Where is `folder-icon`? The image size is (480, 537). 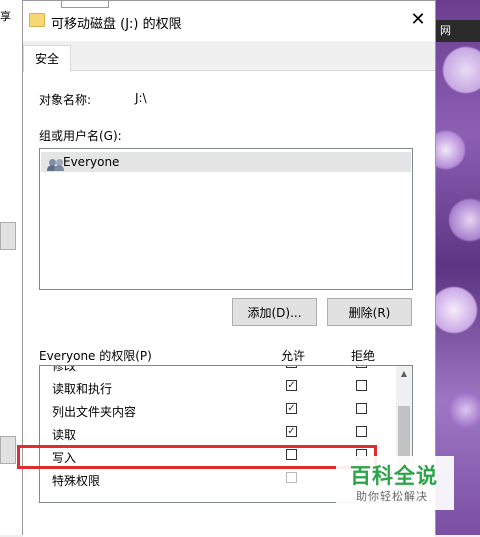 folder-icon is located at coordinates (37, 20).